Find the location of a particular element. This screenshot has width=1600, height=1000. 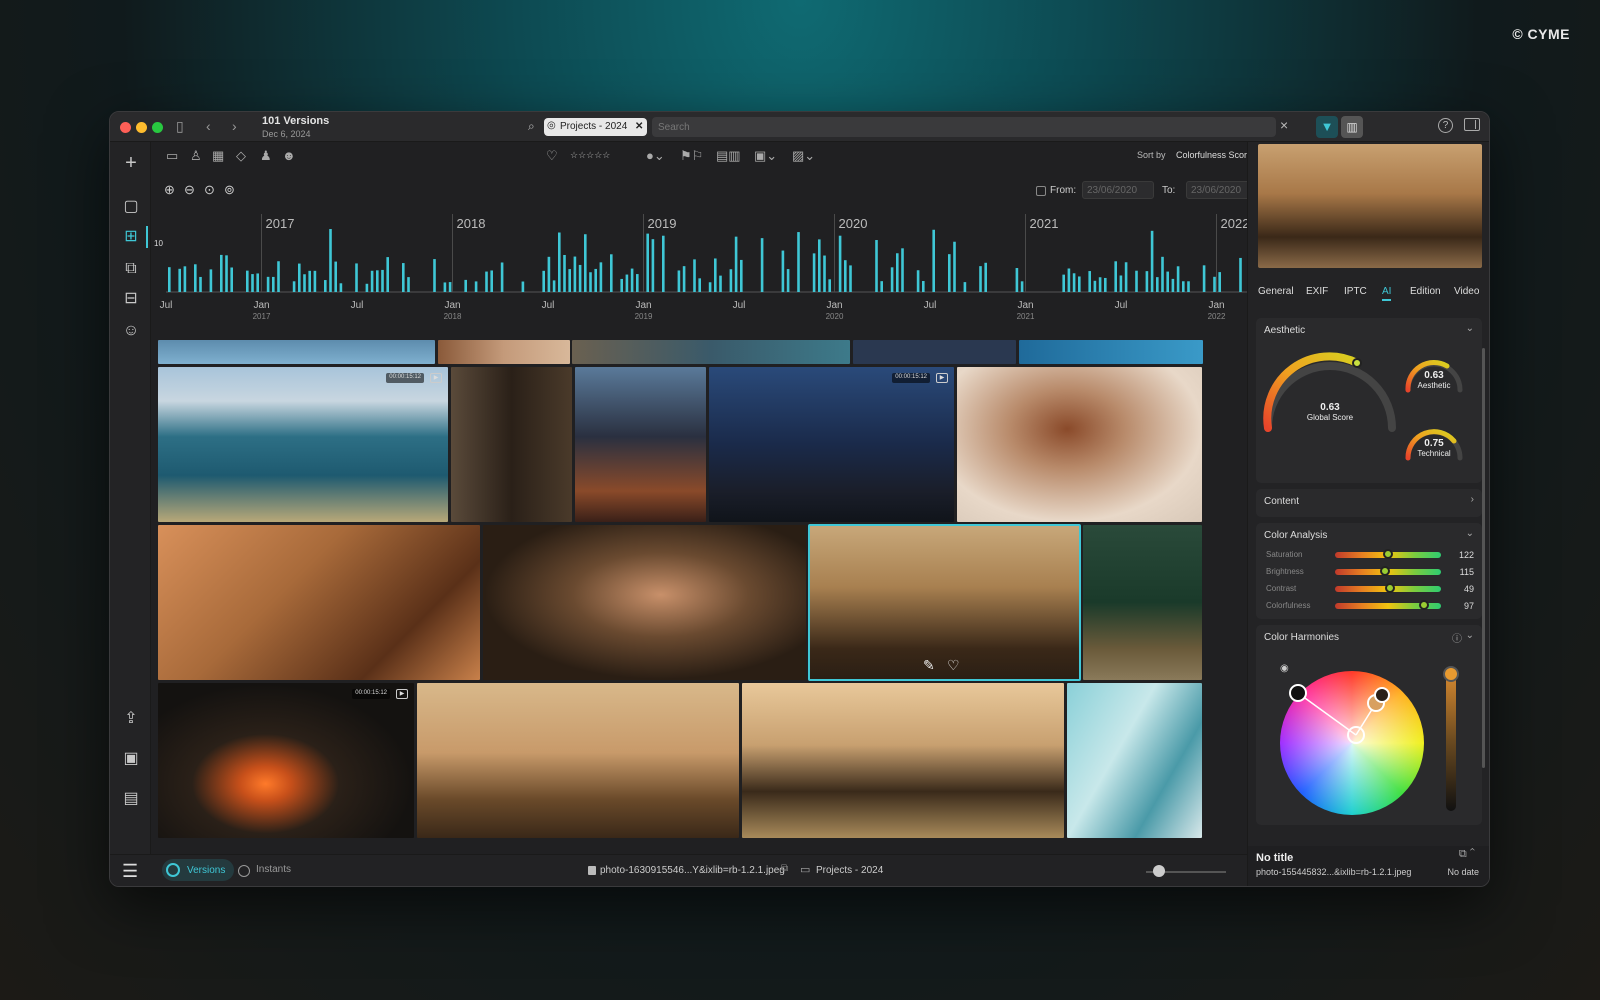

inspector-toggle-icon is located at coordinates (1472, 124).